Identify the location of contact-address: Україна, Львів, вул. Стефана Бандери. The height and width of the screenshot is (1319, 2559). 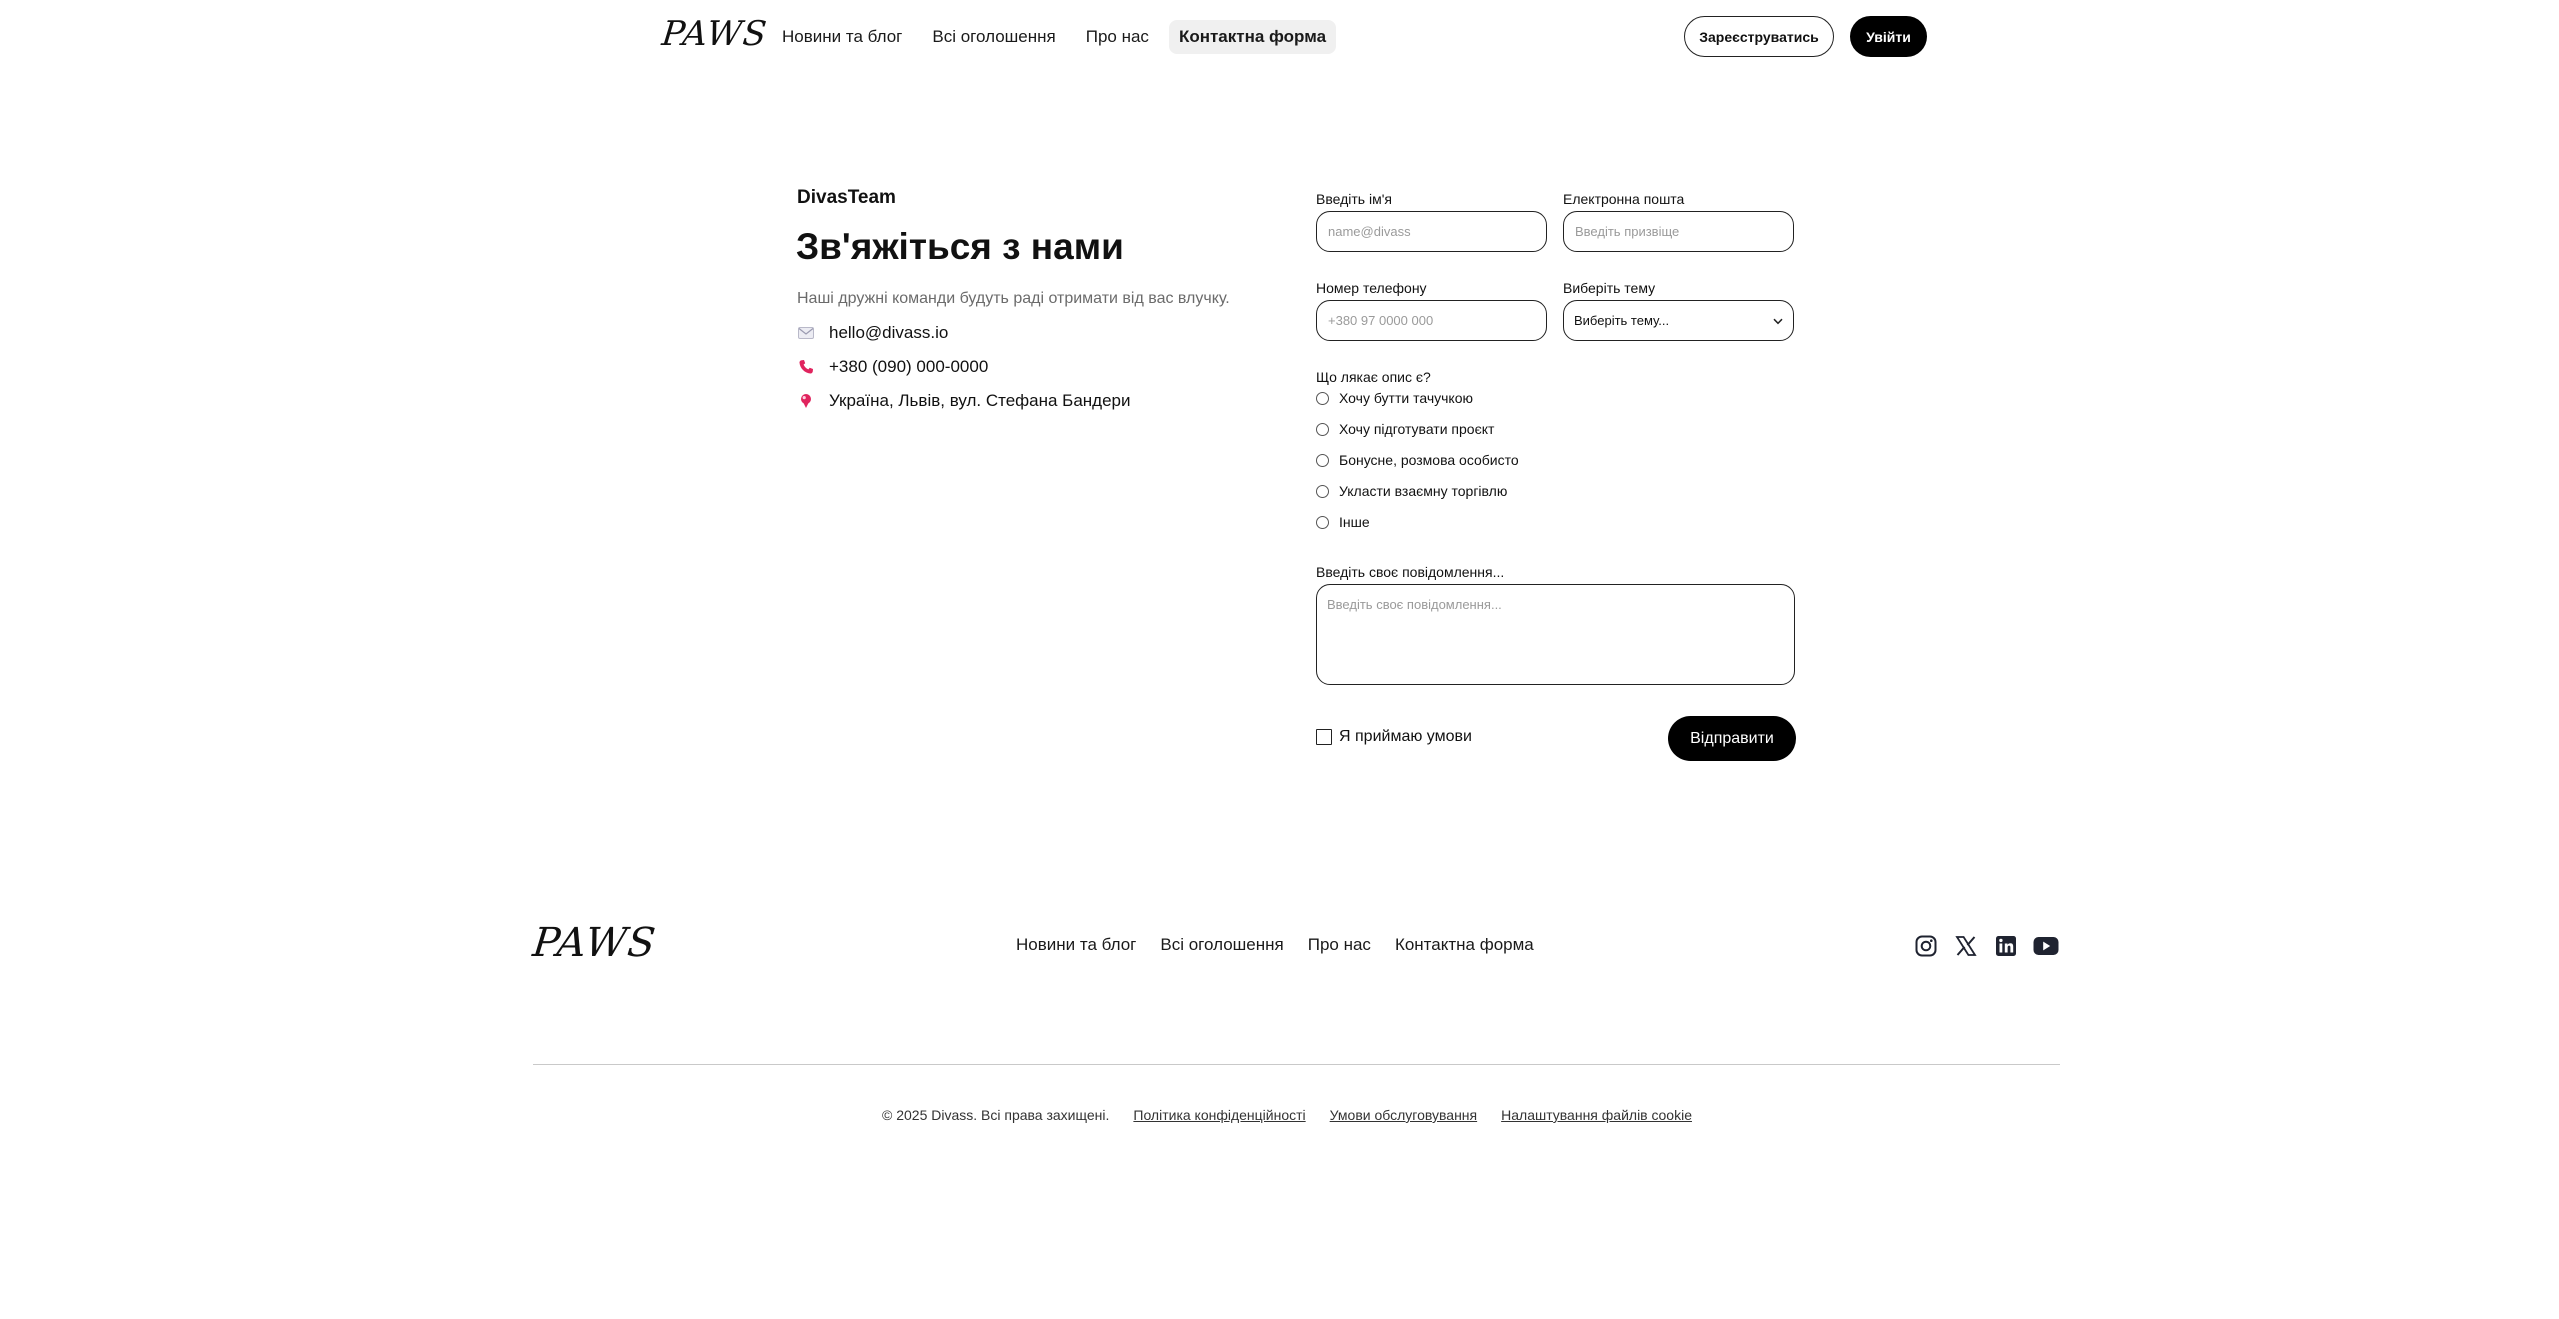
(964, 401).